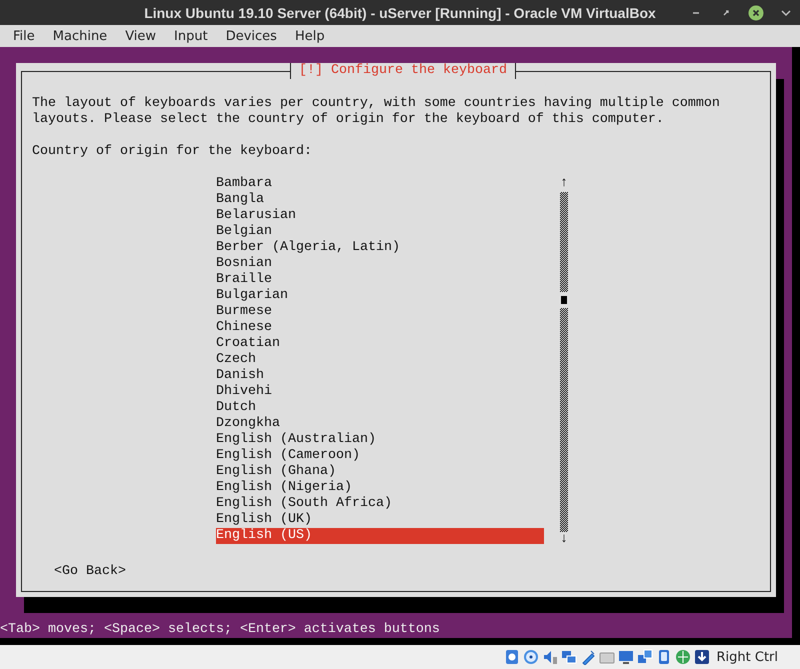  I want to click on go-back-button: <Go Back>, so click(90, 572).